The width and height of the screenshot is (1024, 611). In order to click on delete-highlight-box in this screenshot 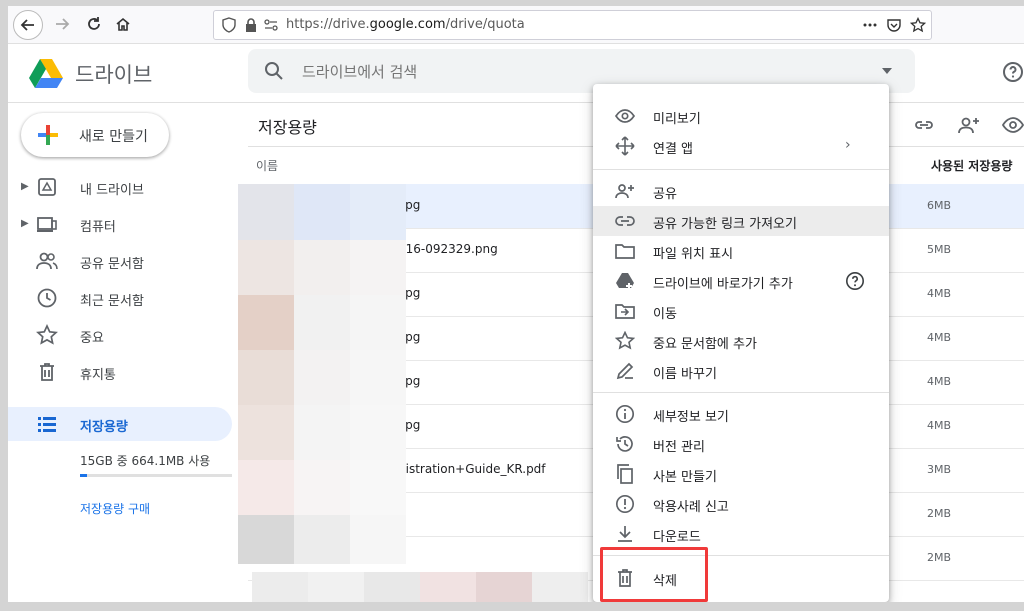, I will do `click(654, 574)`.